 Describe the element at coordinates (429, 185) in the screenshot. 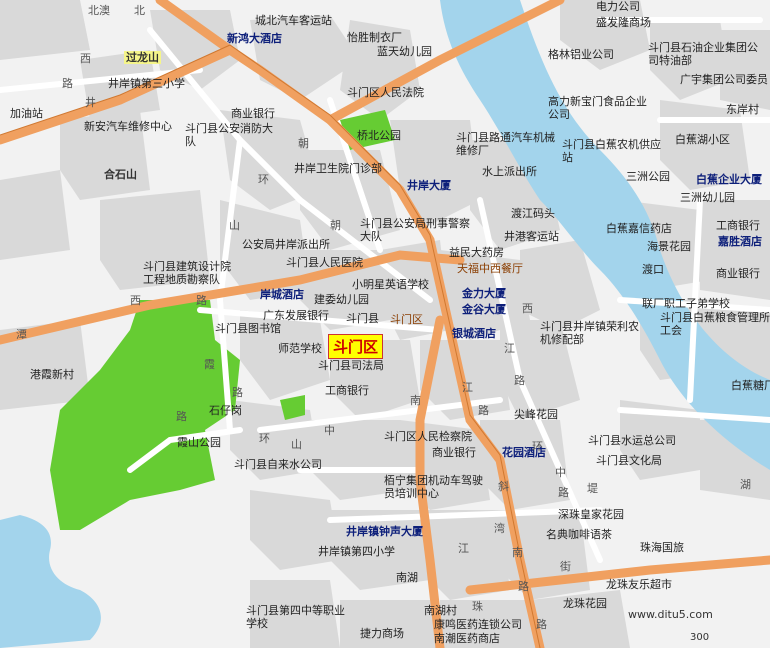

I see `jingan-tower: 井岸大厦` at that location.